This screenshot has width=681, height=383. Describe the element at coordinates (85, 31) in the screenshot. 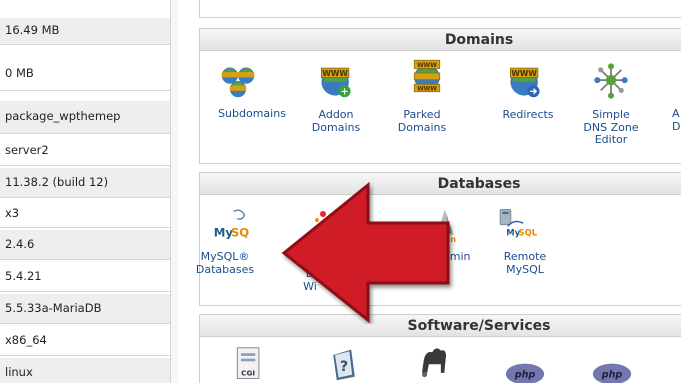

I see `stat-disk-usage: 16.49 MB` at that location.